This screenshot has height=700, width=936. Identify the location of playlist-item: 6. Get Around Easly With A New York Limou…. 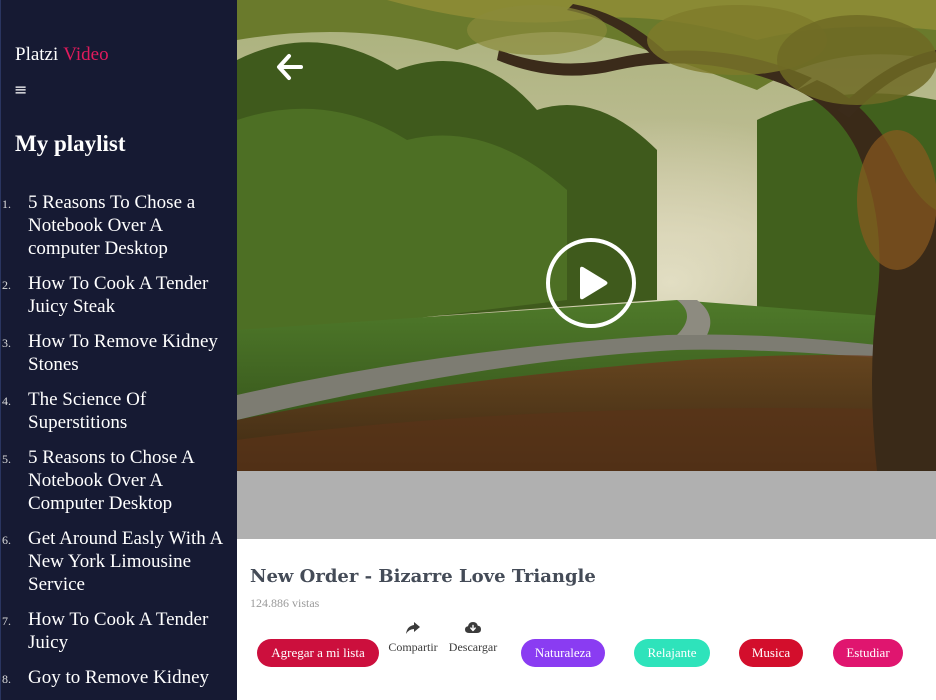
(119, 561).